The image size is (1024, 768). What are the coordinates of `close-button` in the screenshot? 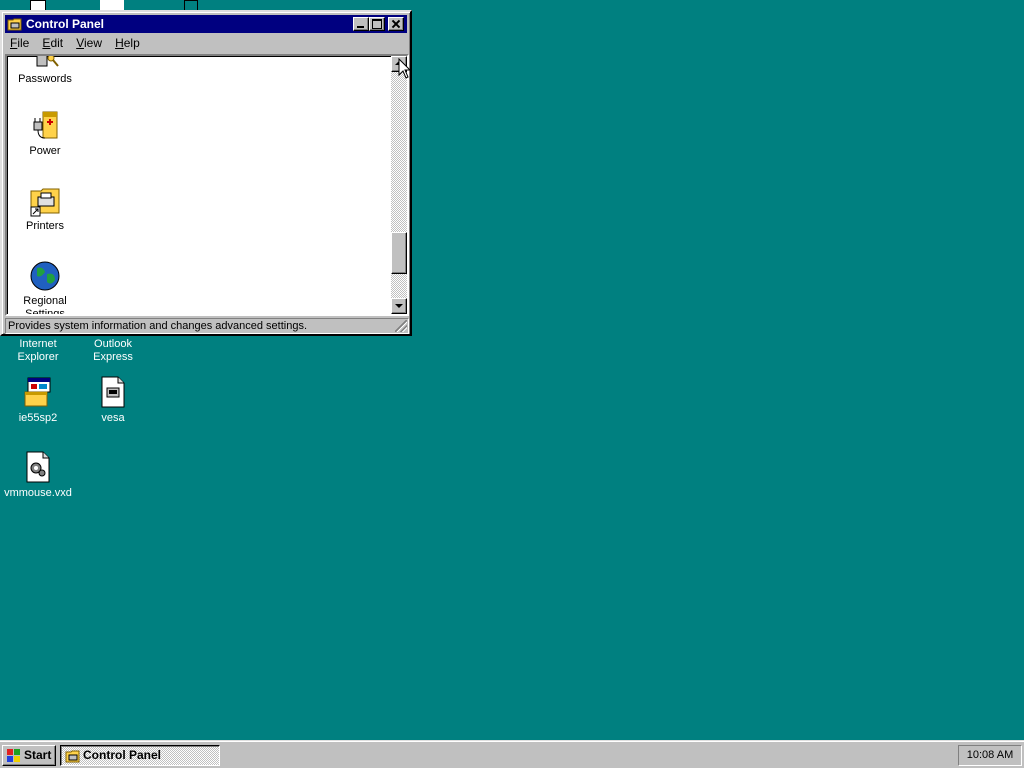 It's located at (396, 24).